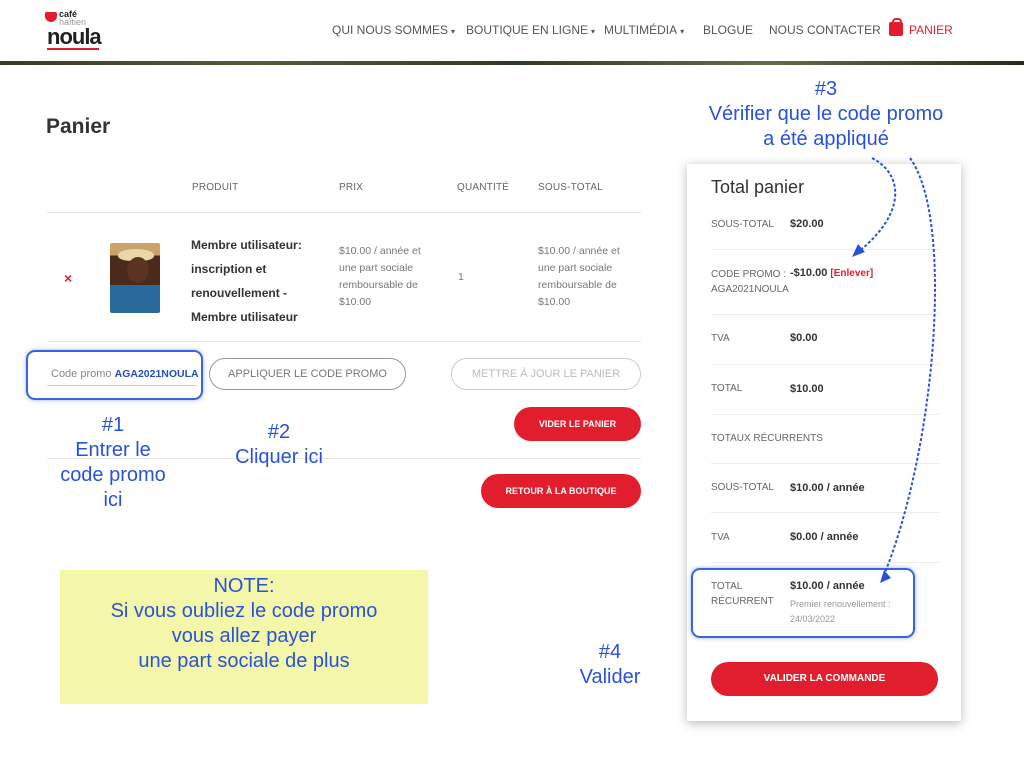  I want to click on remove-promo-link: [Enlever], so click(851, 273).